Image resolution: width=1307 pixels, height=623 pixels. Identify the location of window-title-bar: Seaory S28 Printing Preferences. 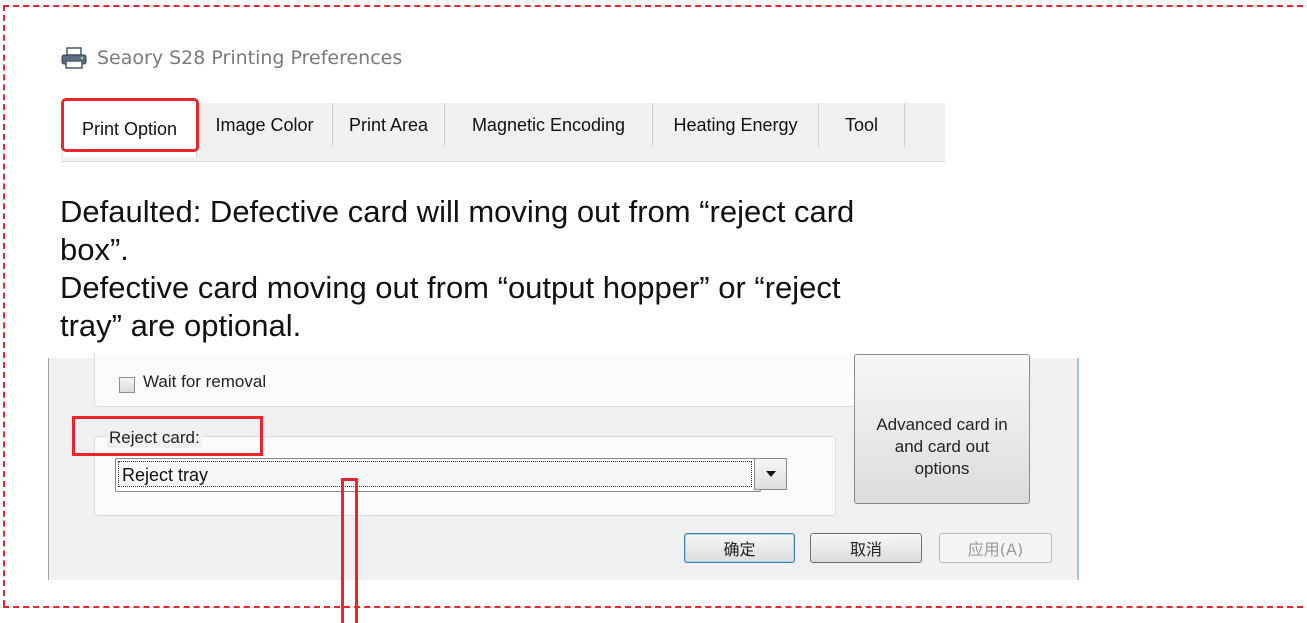
(231, 58).